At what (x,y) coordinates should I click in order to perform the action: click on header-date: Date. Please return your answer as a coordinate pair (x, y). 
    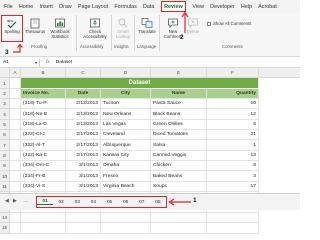
    Looking at the image, I should click on (83, 94).